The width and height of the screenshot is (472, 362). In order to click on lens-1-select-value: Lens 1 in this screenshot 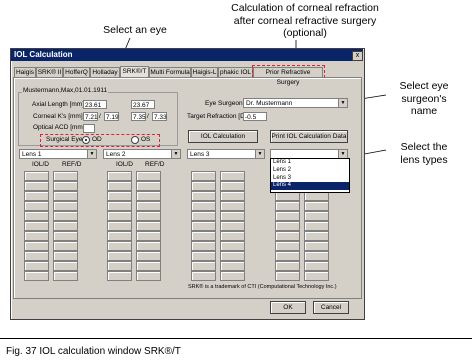, I will do `click(32, 154)`.